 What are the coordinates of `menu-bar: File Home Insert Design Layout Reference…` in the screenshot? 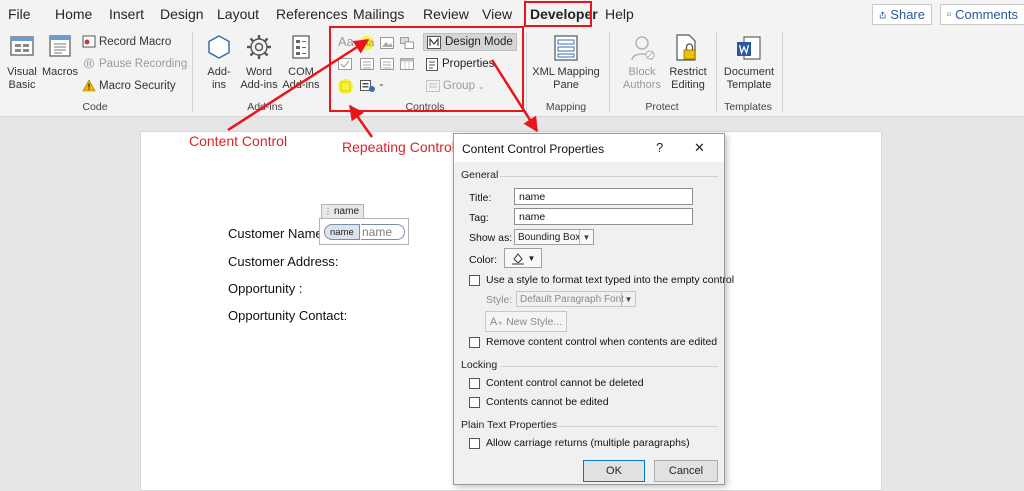 It's located at (512, 14).